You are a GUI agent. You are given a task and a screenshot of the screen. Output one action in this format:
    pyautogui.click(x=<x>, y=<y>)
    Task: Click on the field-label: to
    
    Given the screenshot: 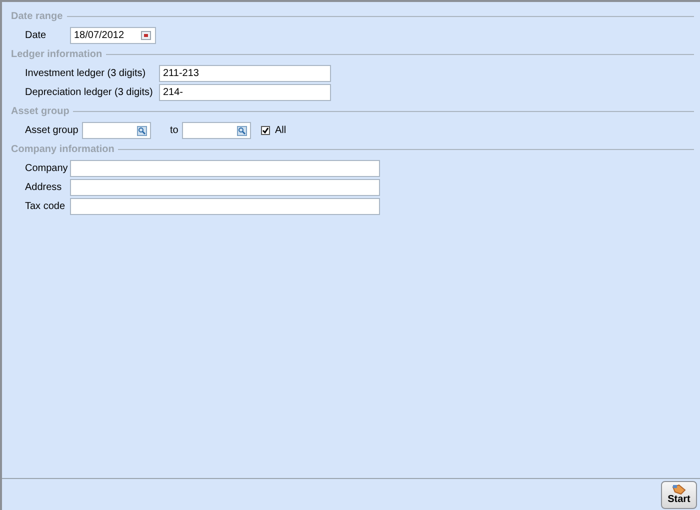 What is the action you would take?
    pyautogui.click(x=175, y=131)
    